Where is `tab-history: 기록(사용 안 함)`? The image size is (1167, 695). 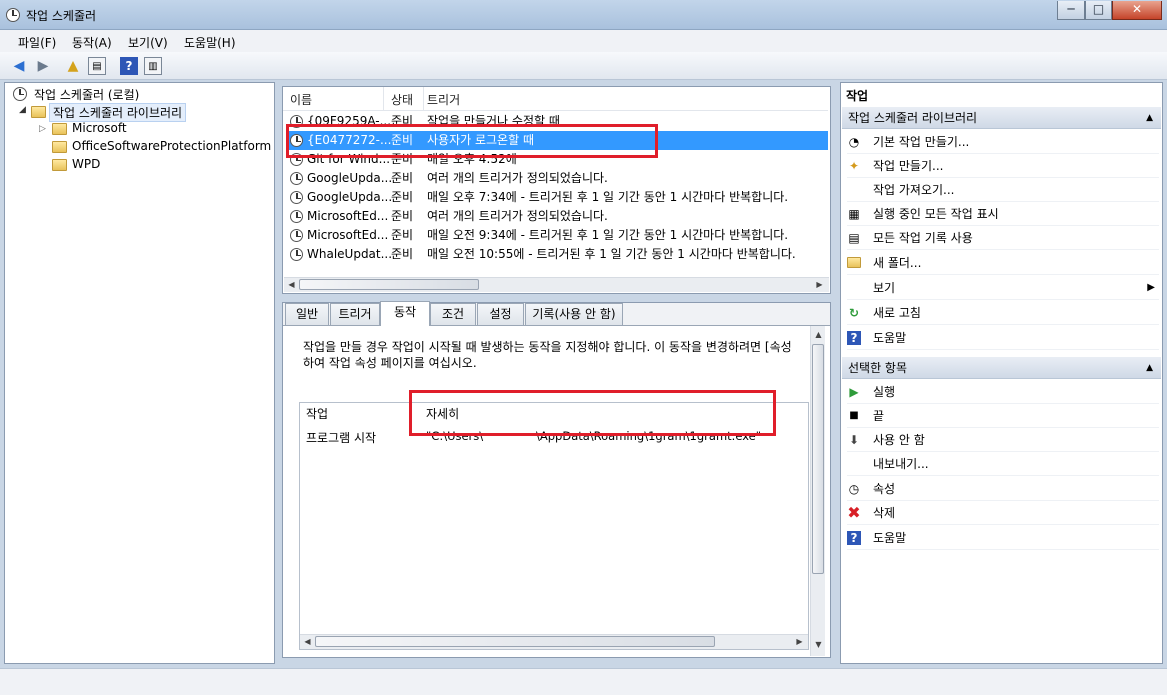 tab-history: 기록(사용 안 함) is located at coordinates (574, 314).